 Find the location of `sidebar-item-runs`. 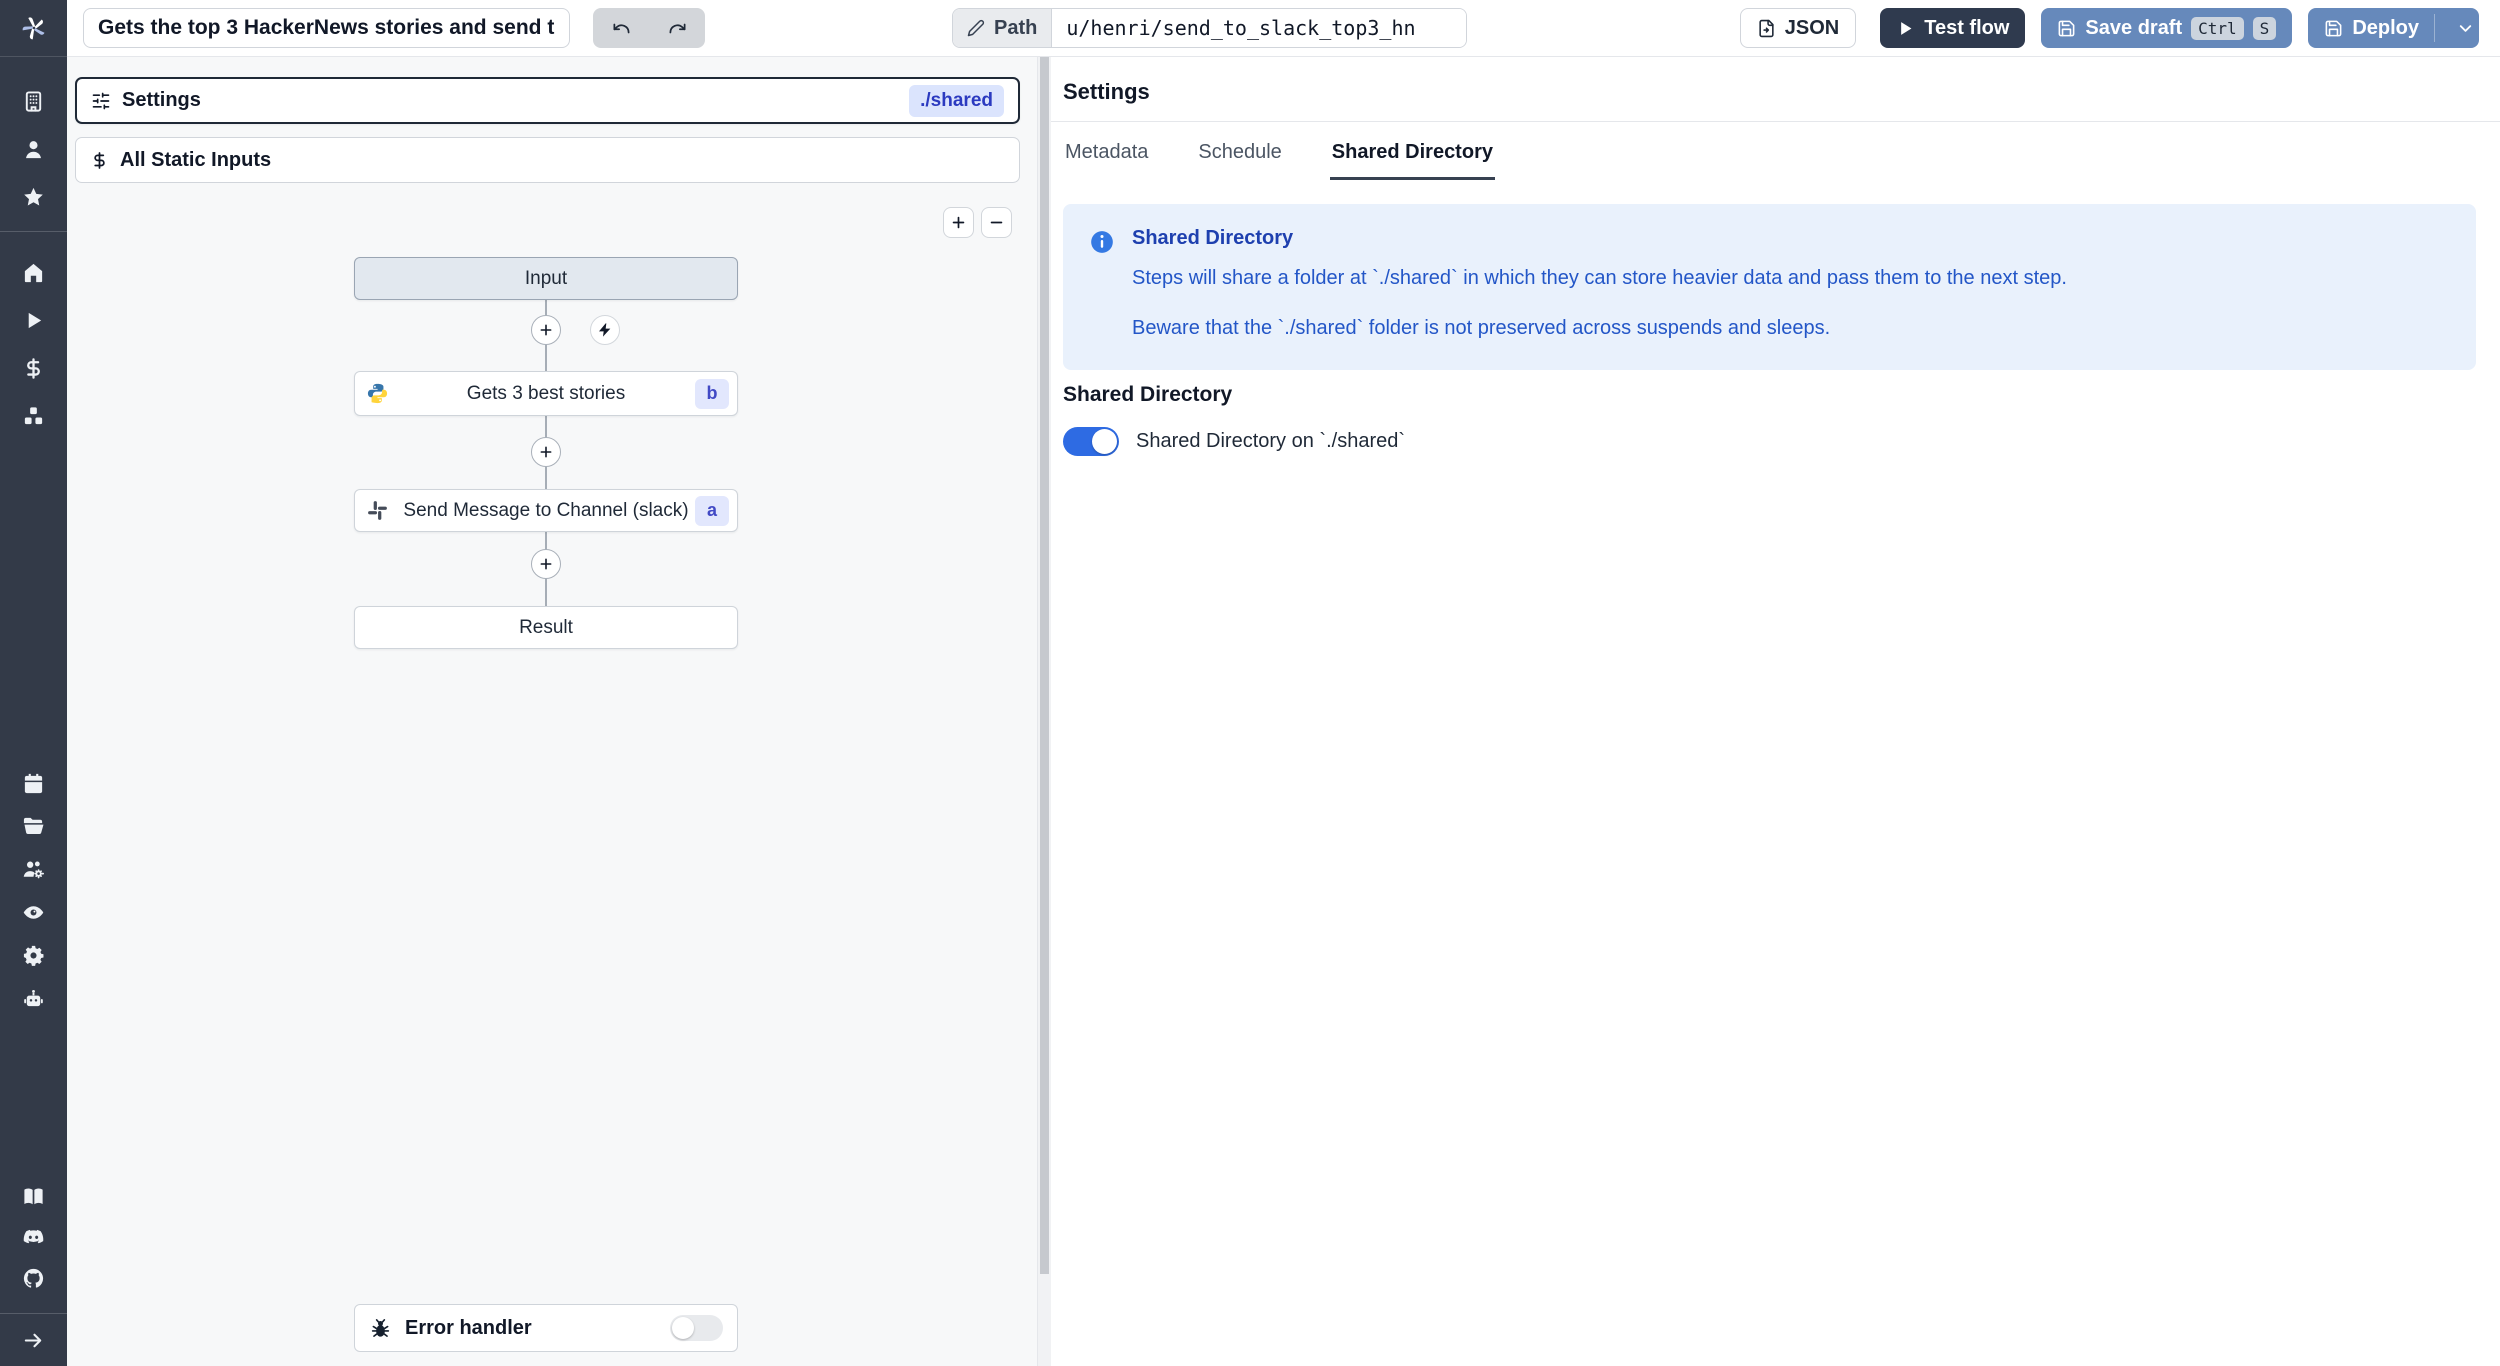

sidebar-item-runs is located at coordinates (33, 320).